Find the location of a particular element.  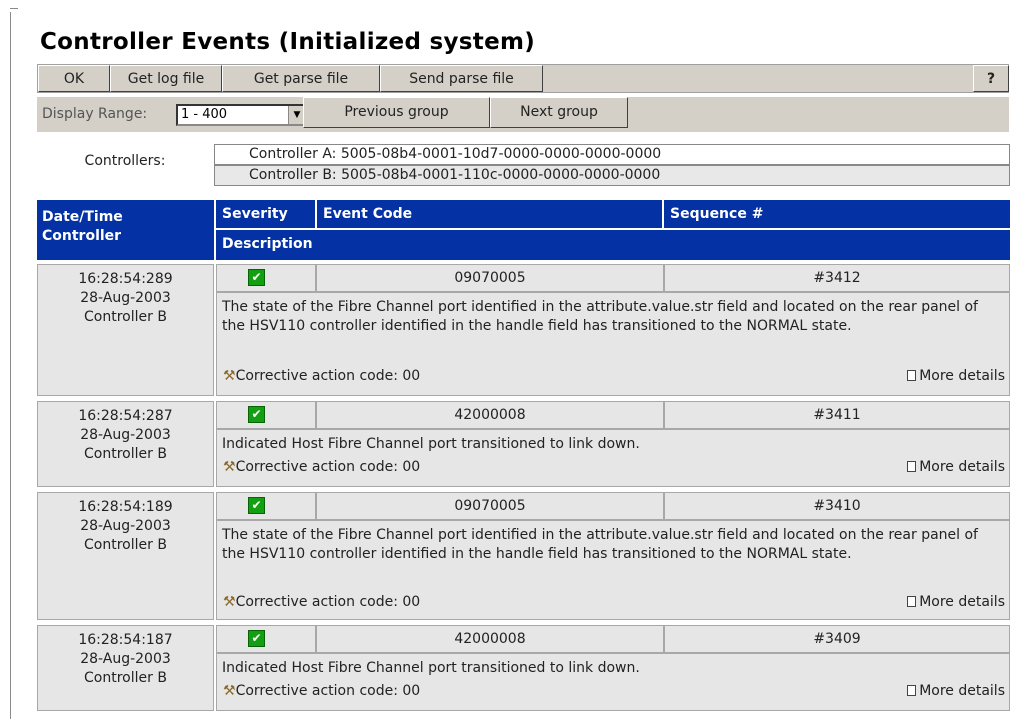

controllers-label: Controllers: is located at coordinates (125, 161).